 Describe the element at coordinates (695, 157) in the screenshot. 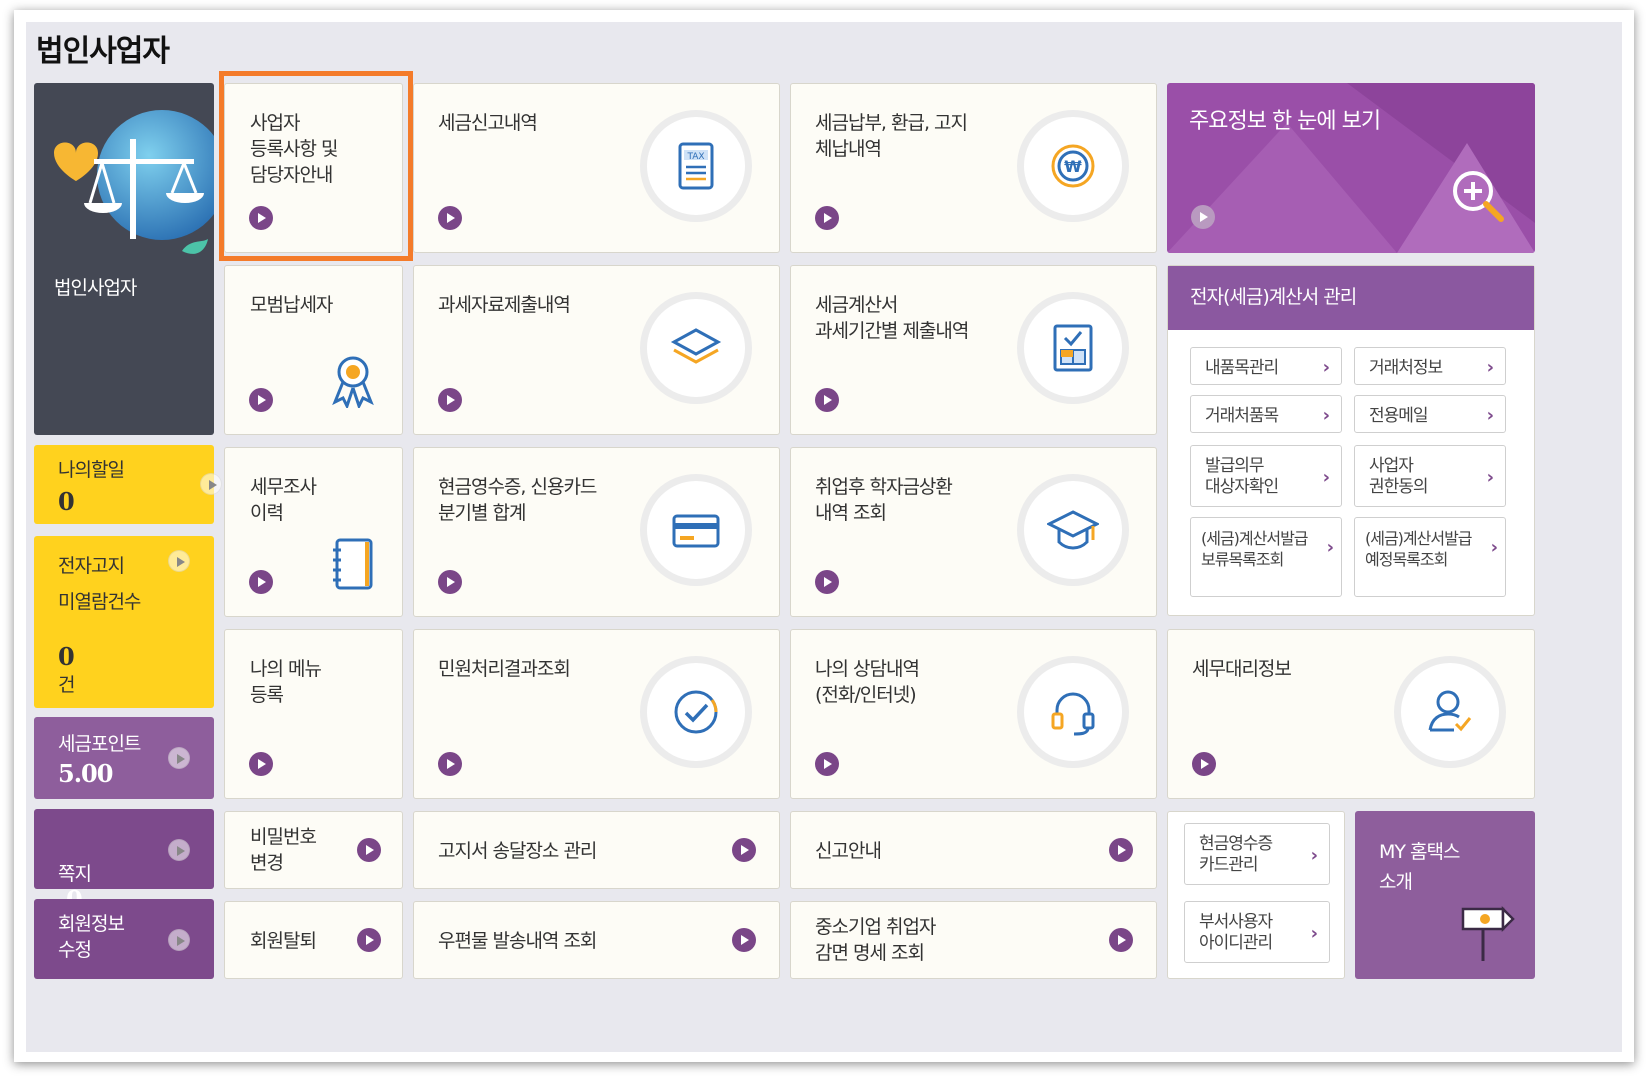

I see `svg-text: TAX` at that location.